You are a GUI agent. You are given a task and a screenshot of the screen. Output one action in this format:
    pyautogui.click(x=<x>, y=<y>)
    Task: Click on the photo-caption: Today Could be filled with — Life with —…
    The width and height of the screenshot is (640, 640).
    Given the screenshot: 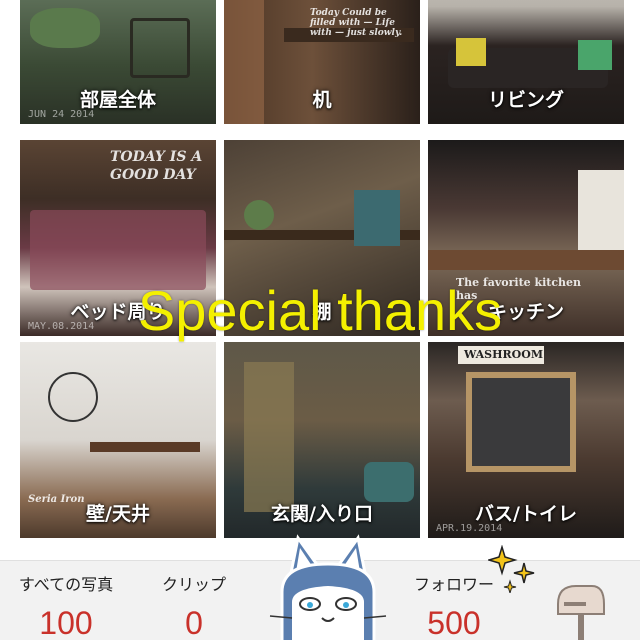 What is the action you would take?
    pyautogui.click(x=356, y=23)
    